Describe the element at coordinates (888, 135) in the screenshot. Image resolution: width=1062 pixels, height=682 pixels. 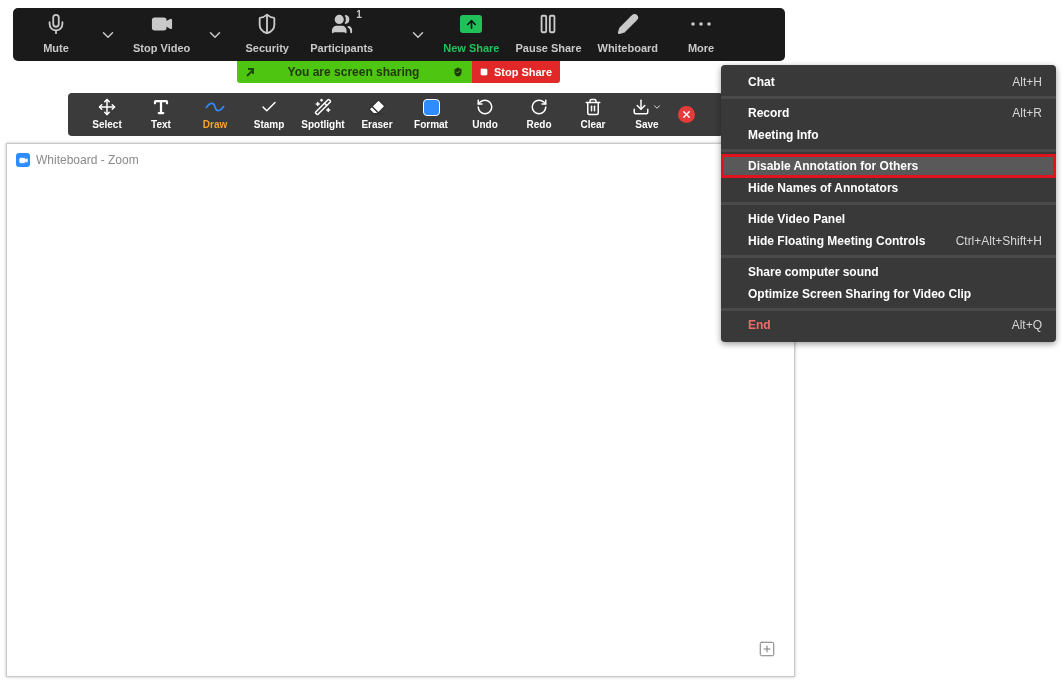
I see `menu-item: Meeting Info` at that location.